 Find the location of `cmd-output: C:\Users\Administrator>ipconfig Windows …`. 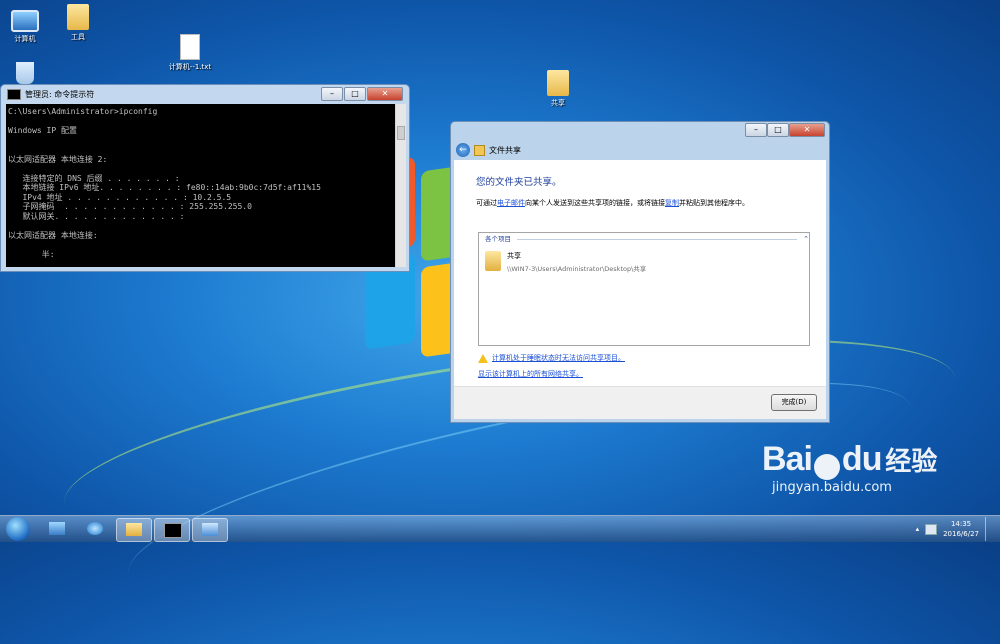

cmd-output: C:\Users\Administrator>ipconfig Windows … is located at coordinates (200, 185).